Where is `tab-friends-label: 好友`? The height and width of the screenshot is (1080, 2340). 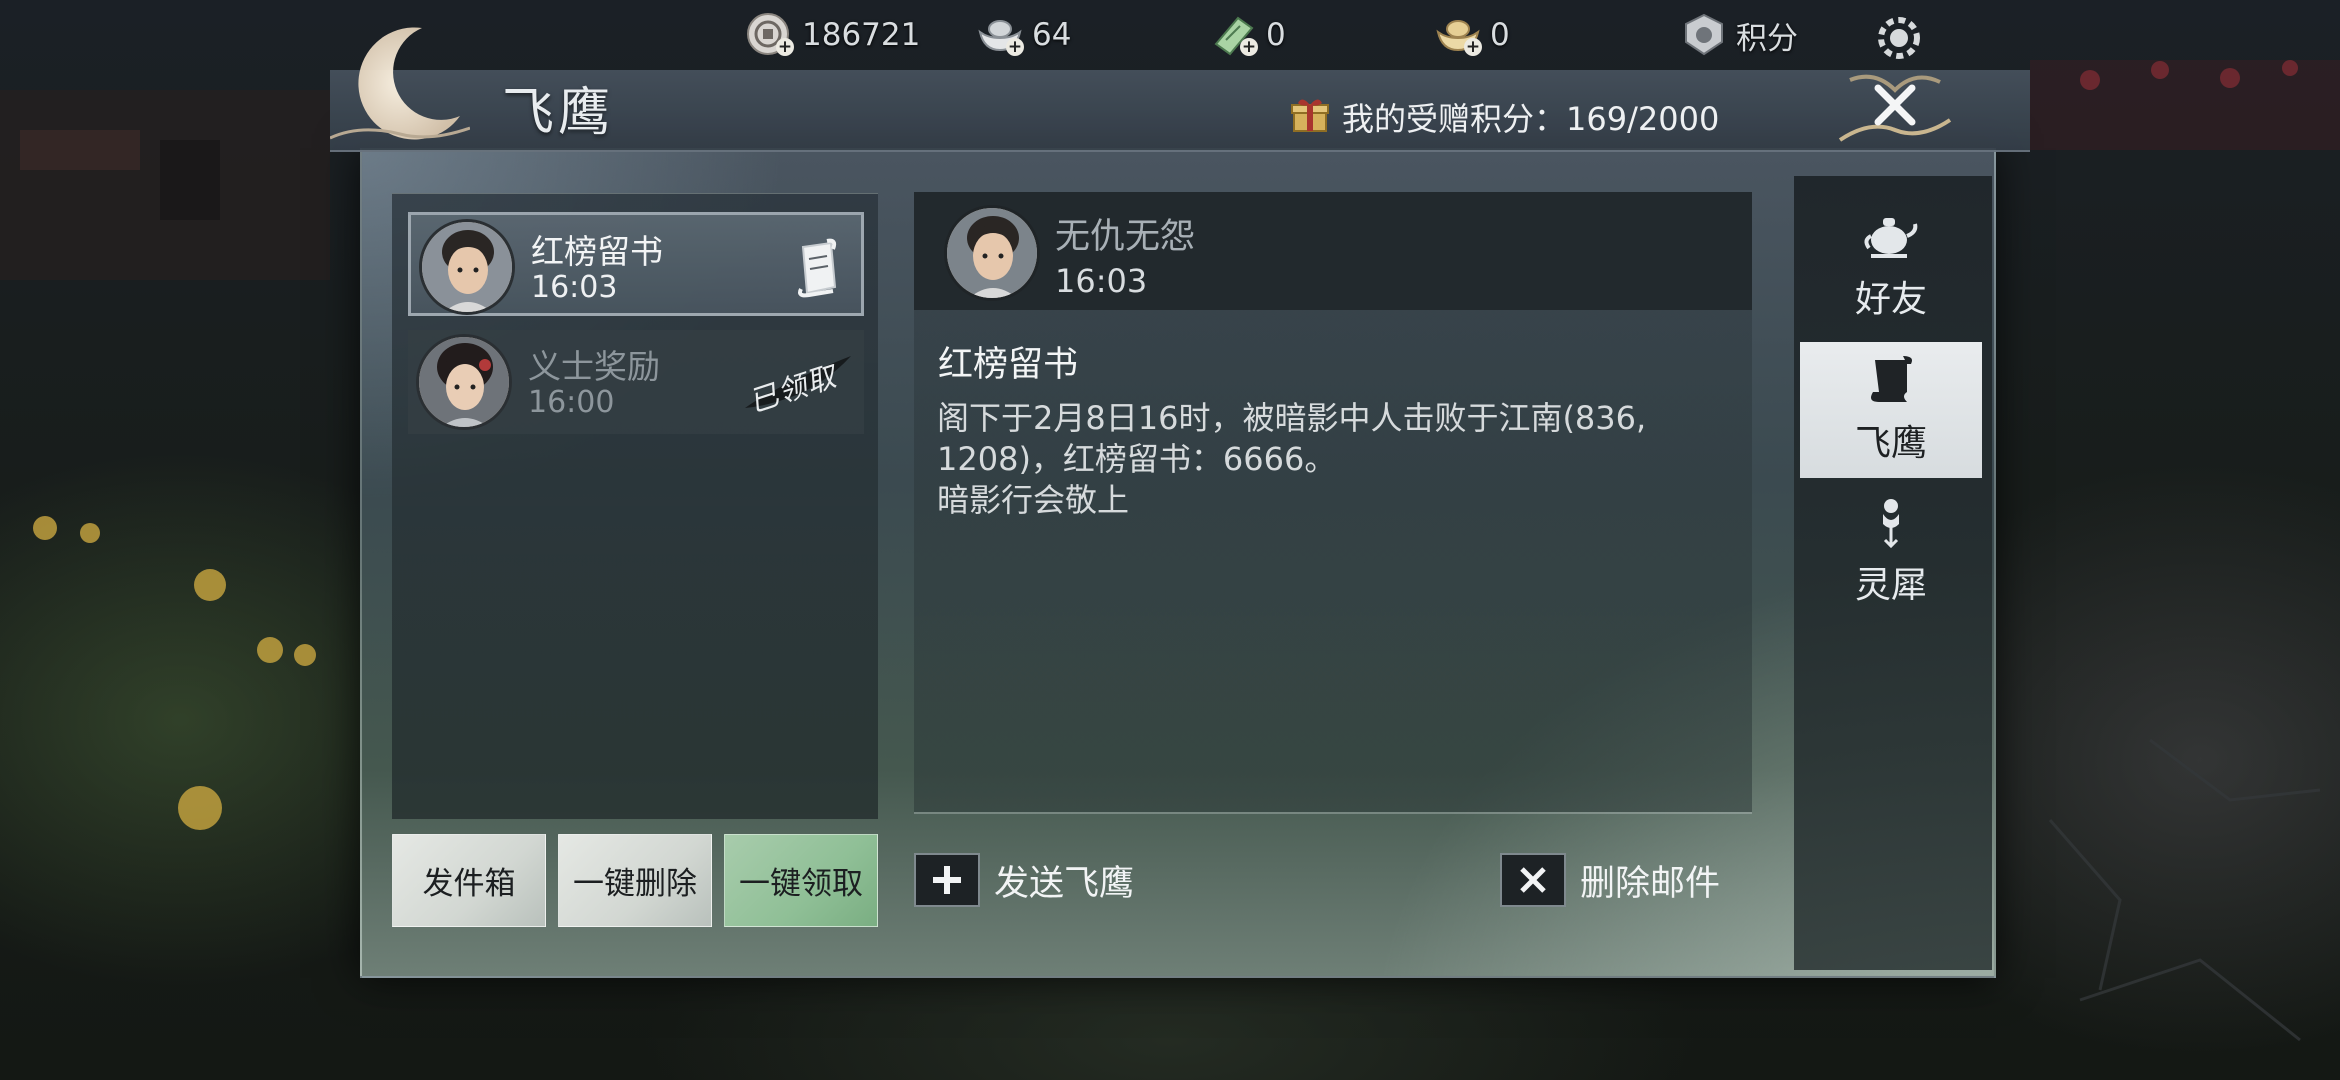
tab-friends-label: 好友 is located at coordinates (1890, 299).